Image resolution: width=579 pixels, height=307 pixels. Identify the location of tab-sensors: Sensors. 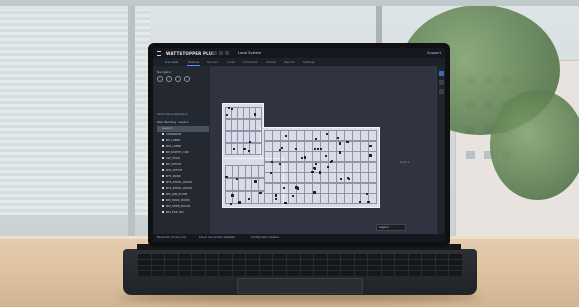
(212, 62).